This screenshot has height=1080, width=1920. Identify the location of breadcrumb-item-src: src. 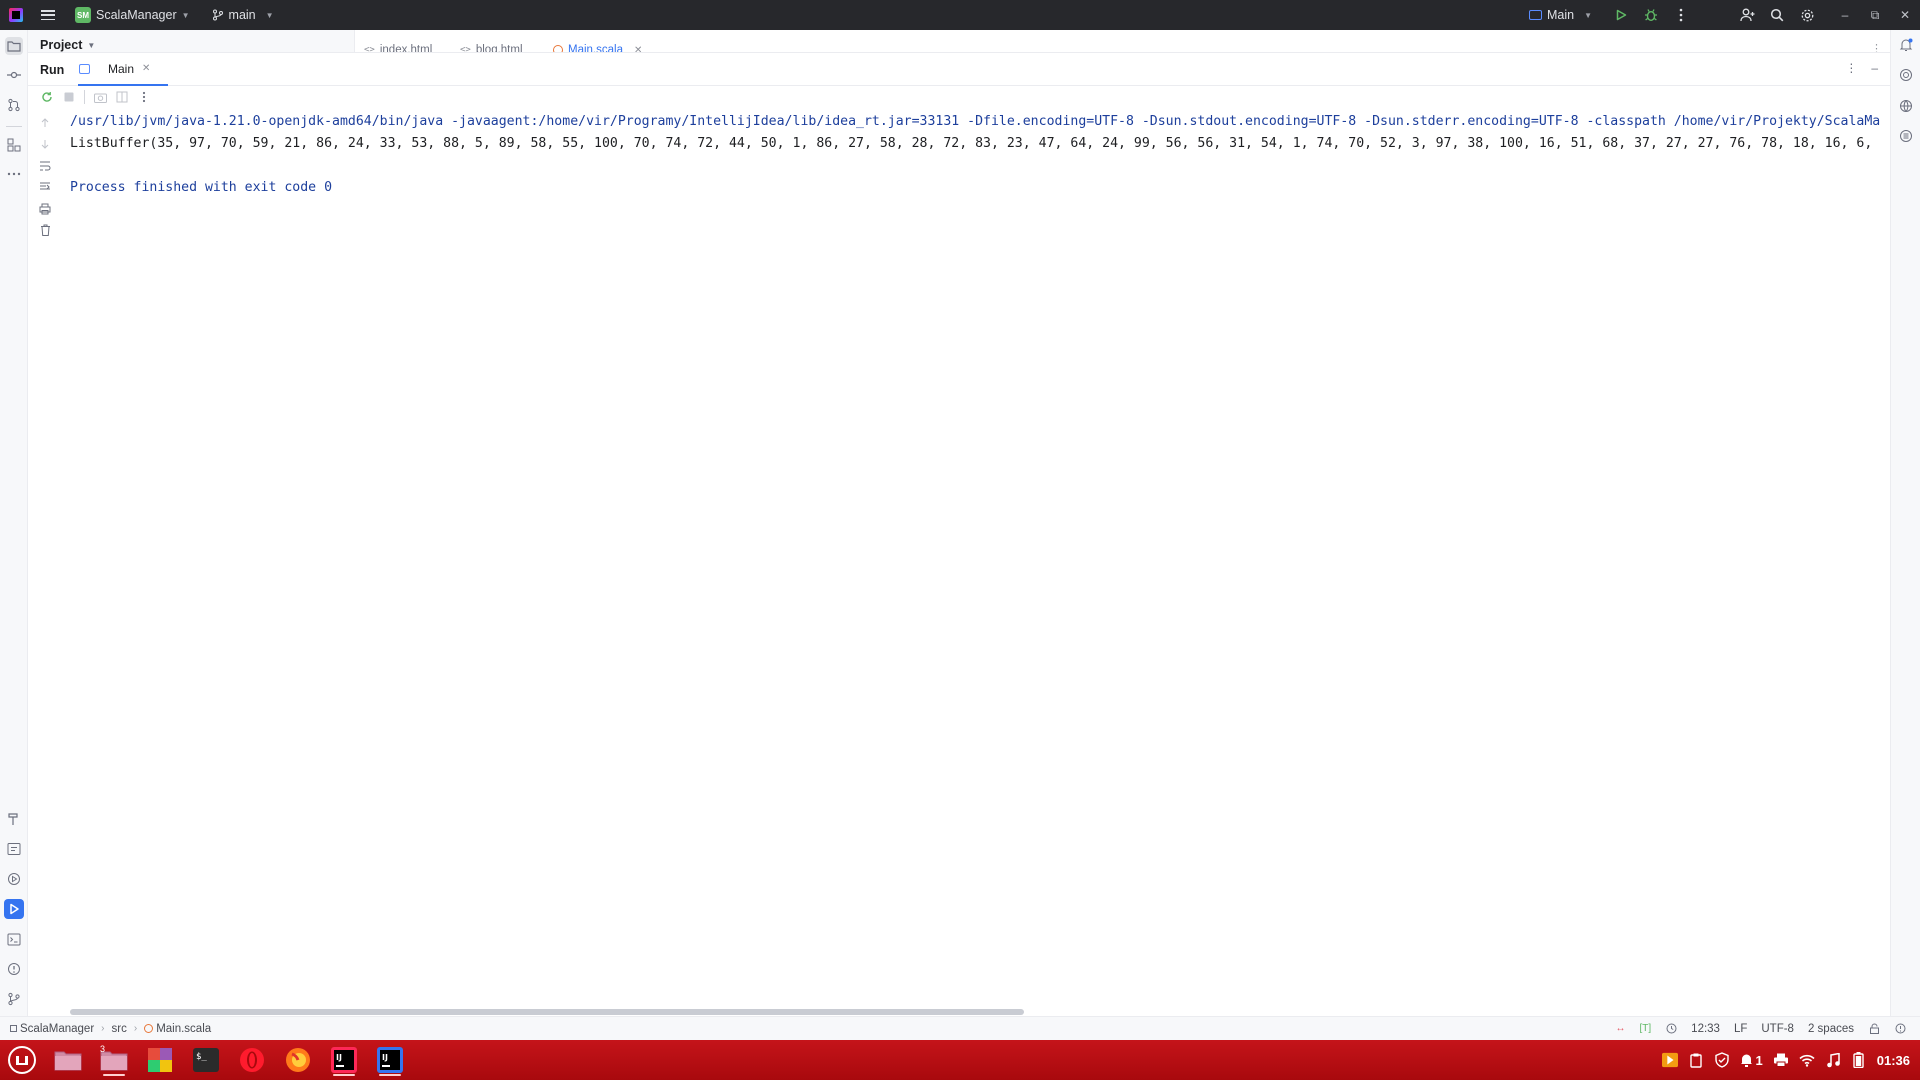
(119, 1029).